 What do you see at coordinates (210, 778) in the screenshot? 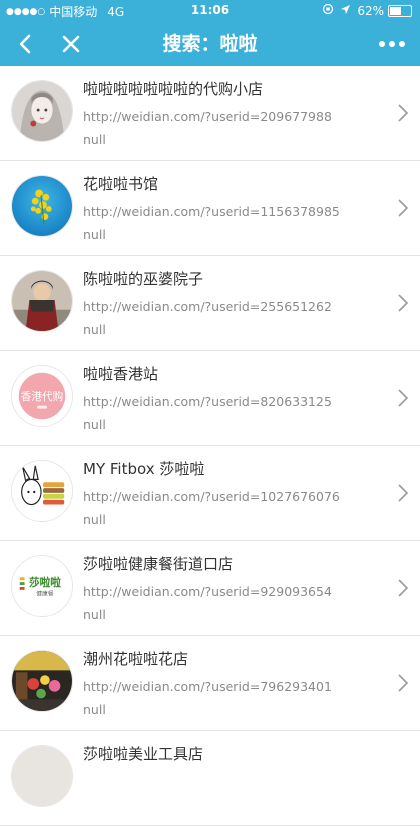
I see `list-item: 莎啦啦美业工具店` at bounding box center [210, 778].